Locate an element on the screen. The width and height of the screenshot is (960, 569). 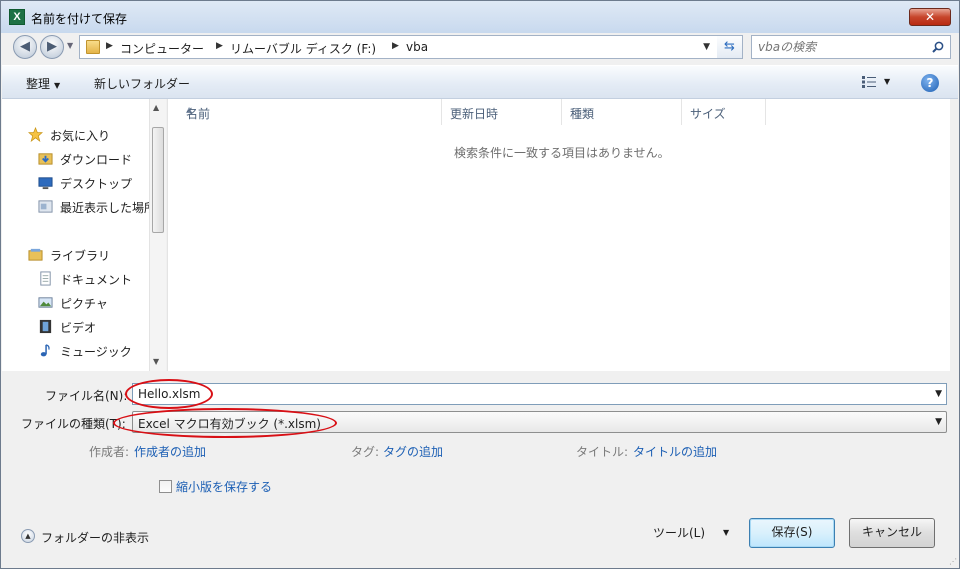
sidebar-item-label: ミュージック is located at coordinates (96, 352).